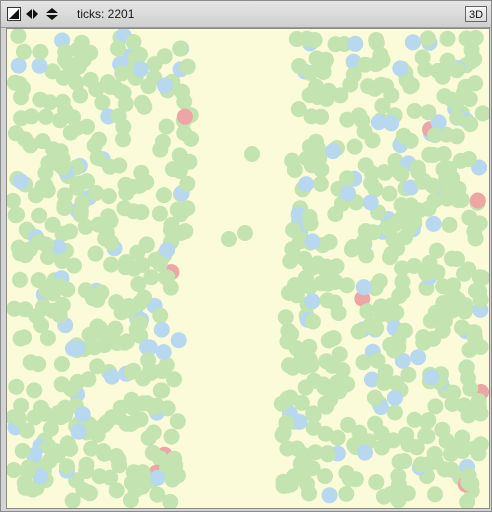 Image resolution: width=492 pixels, height=512 pixels. I want to click on three-d-button: 3D, so click(476, 14).